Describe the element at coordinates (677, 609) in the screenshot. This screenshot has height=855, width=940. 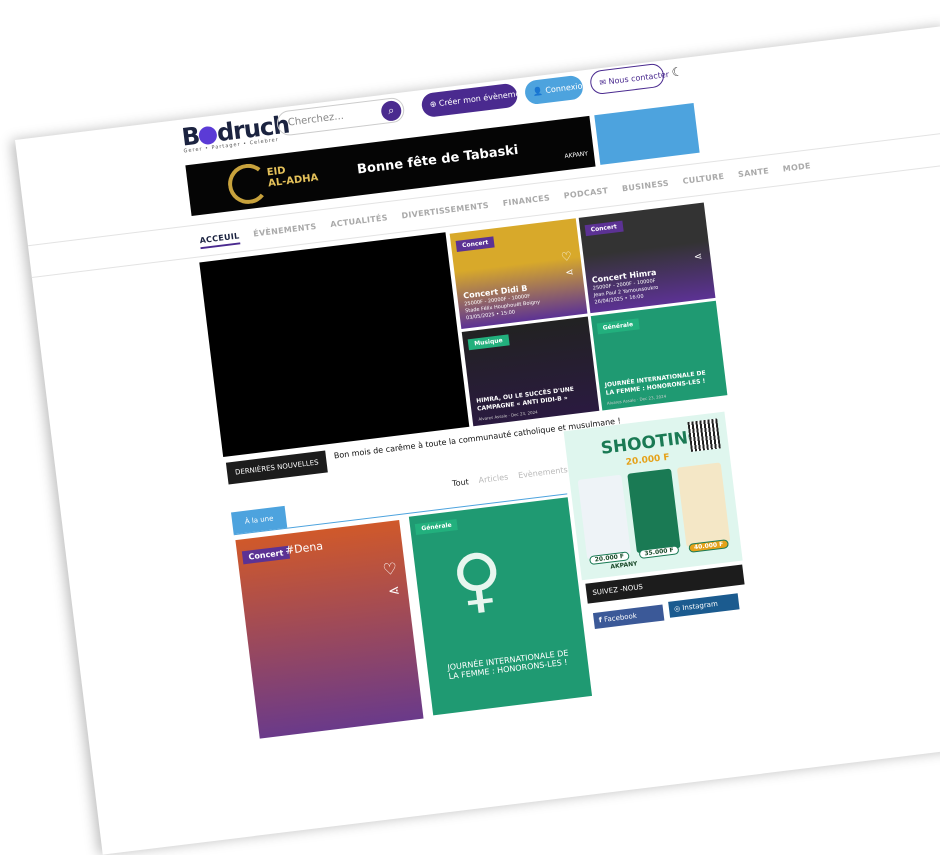
I see `instagram-icon: ◎` at that location.